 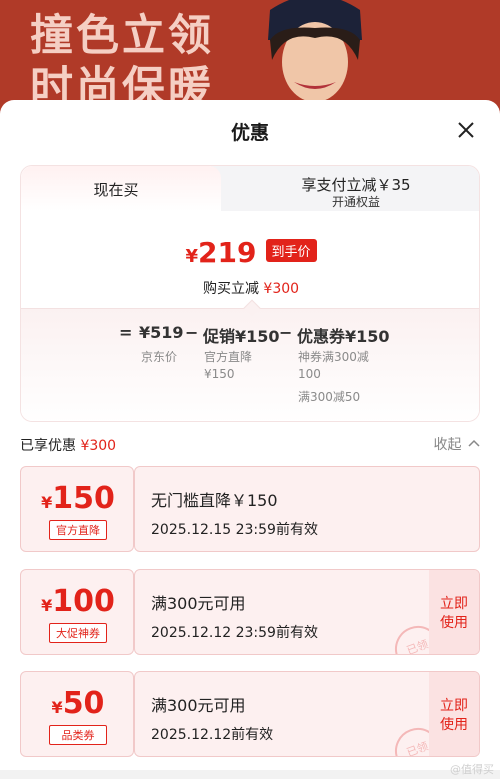 I want to click on coupon-validity: 2025.12.12前有效, so click(x=212, y=735).